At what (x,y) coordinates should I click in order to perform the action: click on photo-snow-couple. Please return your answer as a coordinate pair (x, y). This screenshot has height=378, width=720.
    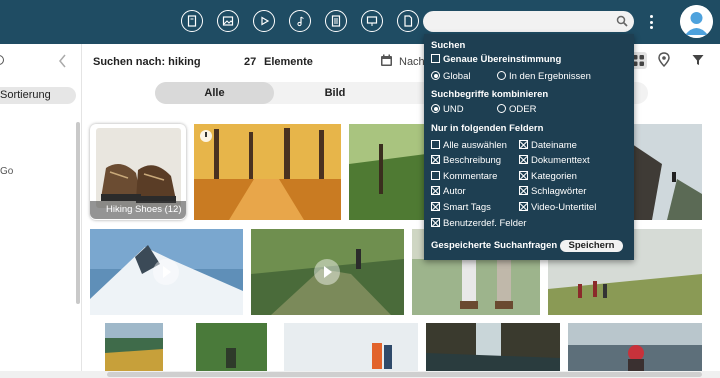
    Looking at the image, I should click on (351, 347).